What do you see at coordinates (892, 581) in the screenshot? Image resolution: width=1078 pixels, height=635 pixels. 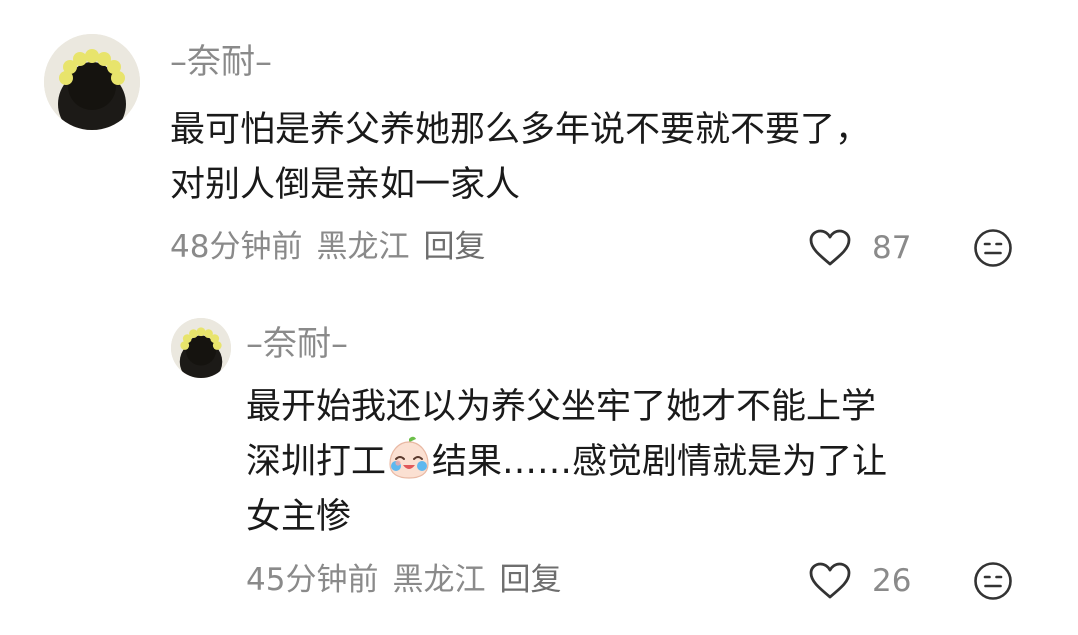 I see `like-count: 26` at bounding box center [892, 581].